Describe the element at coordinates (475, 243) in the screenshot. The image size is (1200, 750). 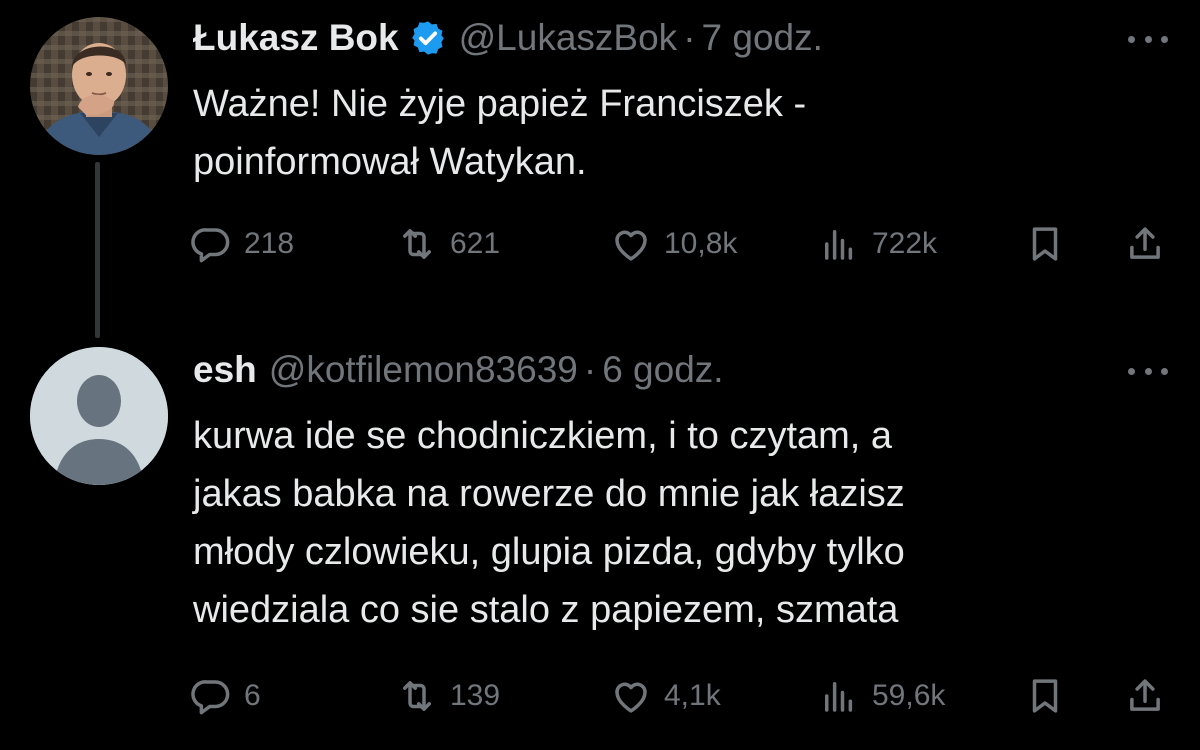
I see `retweet-count: 621` at that location.